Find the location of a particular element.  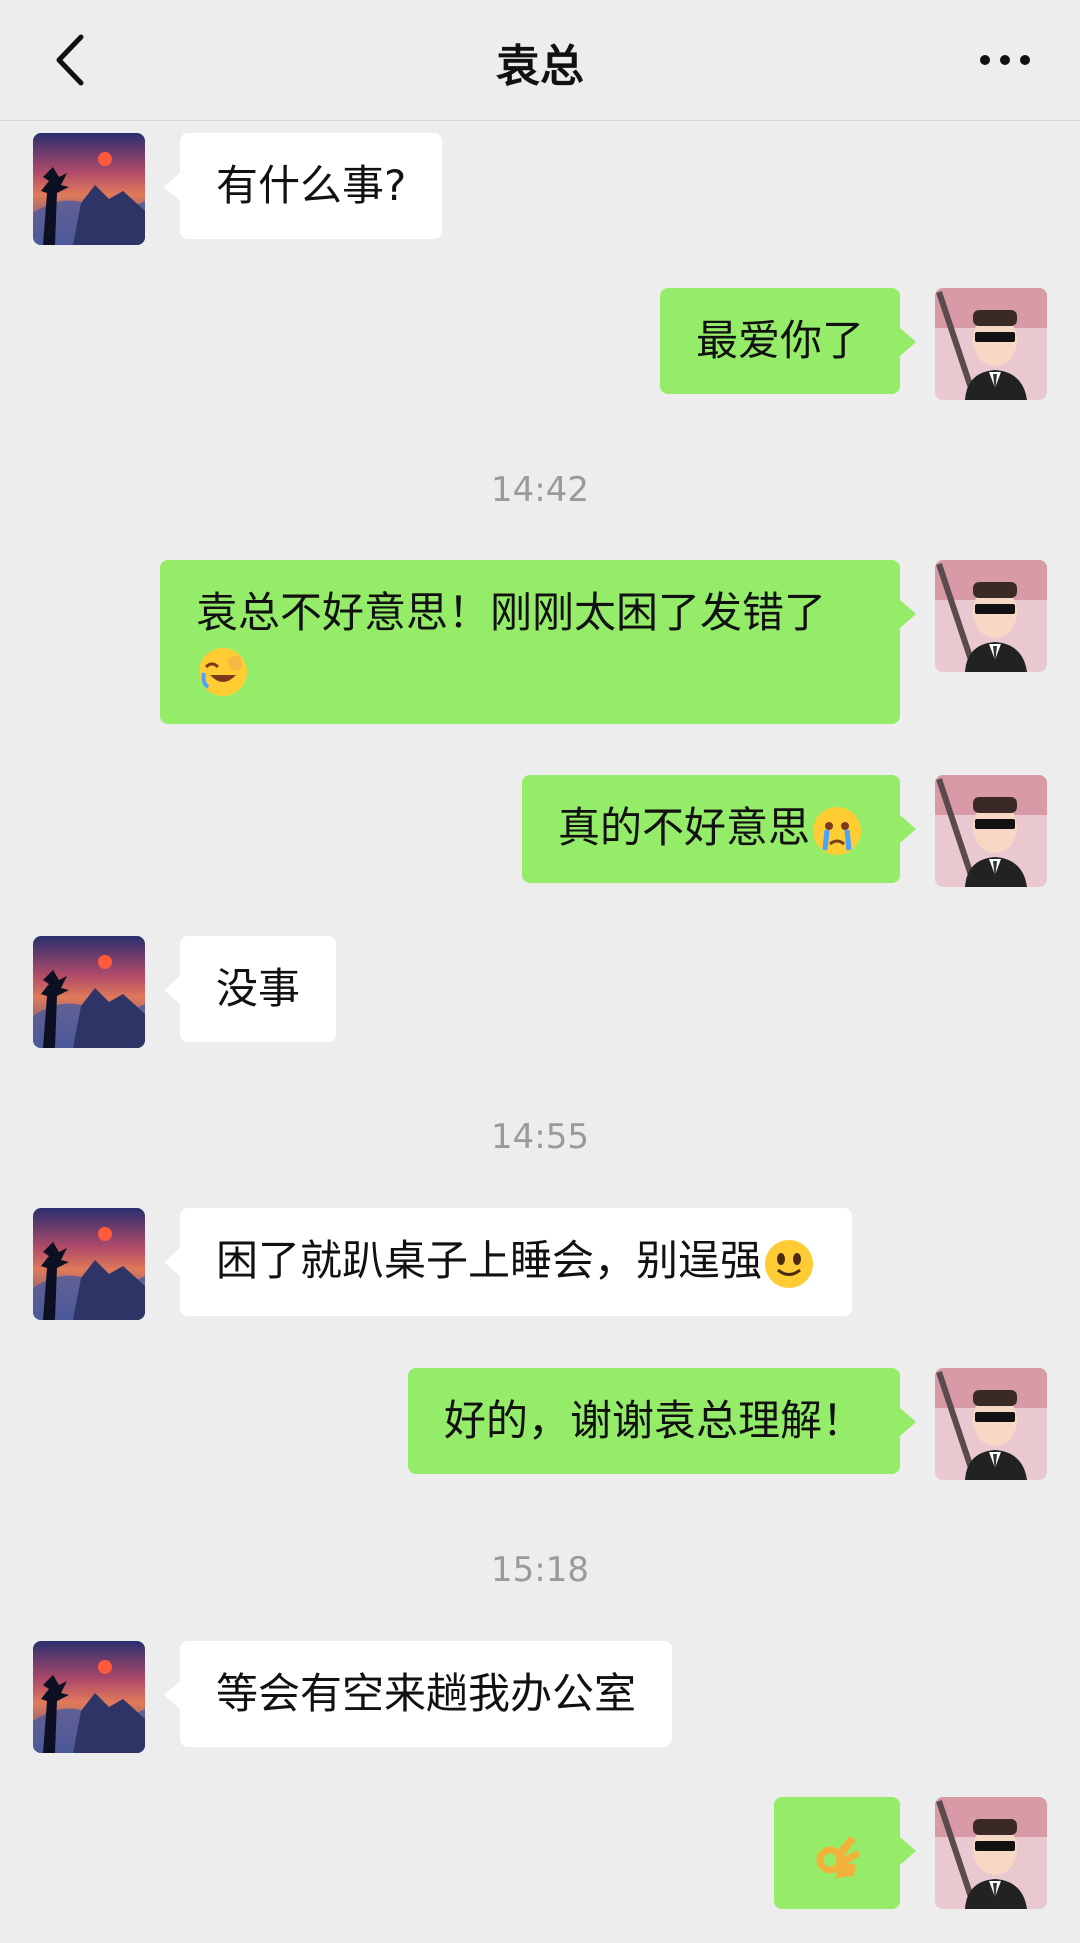

message-text: 等会有空来趟我办公室 is located at coordinates (426, 1693).